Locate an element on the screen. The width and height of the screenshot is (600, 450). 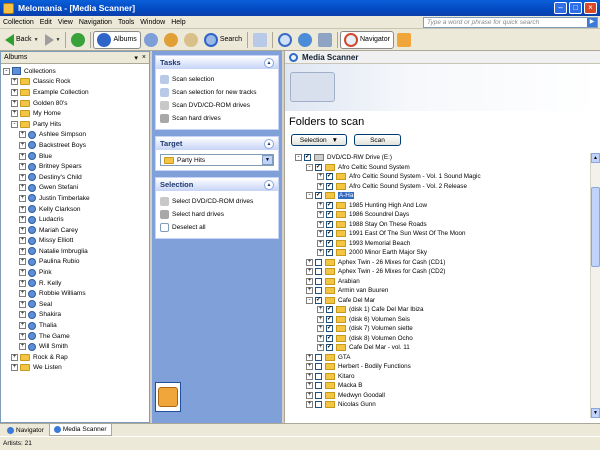
chevron-down-icon: ▼ is located at coordinates (267, 160).